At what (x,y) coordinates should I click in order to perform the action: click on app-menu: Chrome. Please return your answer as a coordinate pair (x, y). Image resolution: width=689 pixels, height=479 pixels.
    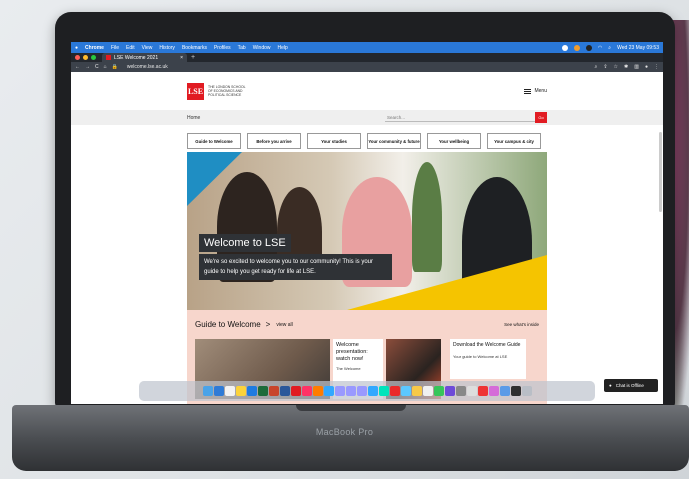
    Looking at the image, I should click on (94, 48).